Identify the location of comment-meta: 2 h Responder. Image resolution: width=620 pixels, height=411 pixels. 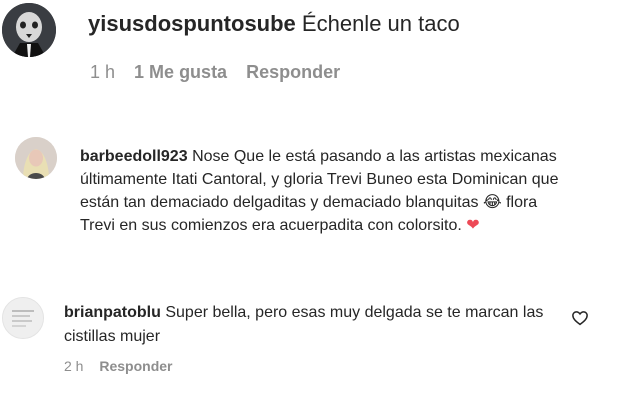
(124, 366).